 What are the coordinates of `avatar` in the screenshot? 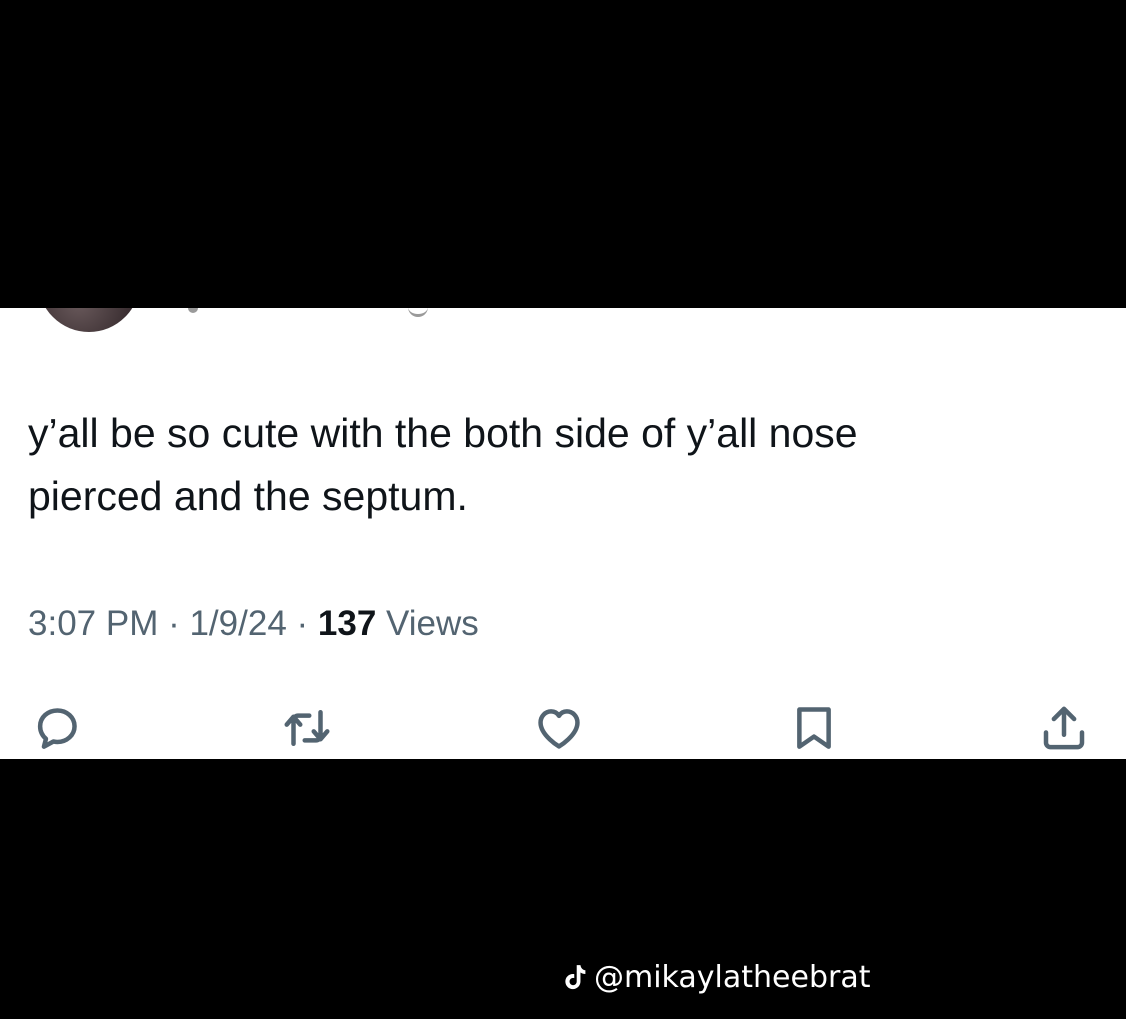 It's located at (89, 320).